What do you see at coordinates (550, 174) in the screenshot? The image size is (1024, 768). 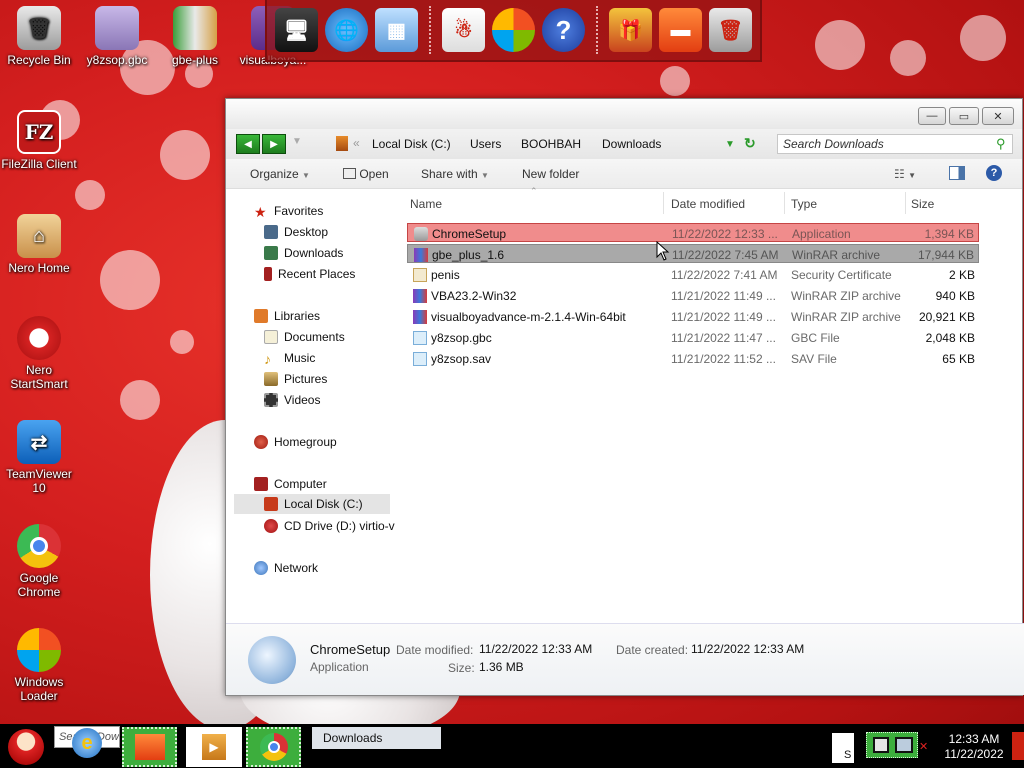 I see `new-folder-button: New folder` at bounding box center [550, 174].